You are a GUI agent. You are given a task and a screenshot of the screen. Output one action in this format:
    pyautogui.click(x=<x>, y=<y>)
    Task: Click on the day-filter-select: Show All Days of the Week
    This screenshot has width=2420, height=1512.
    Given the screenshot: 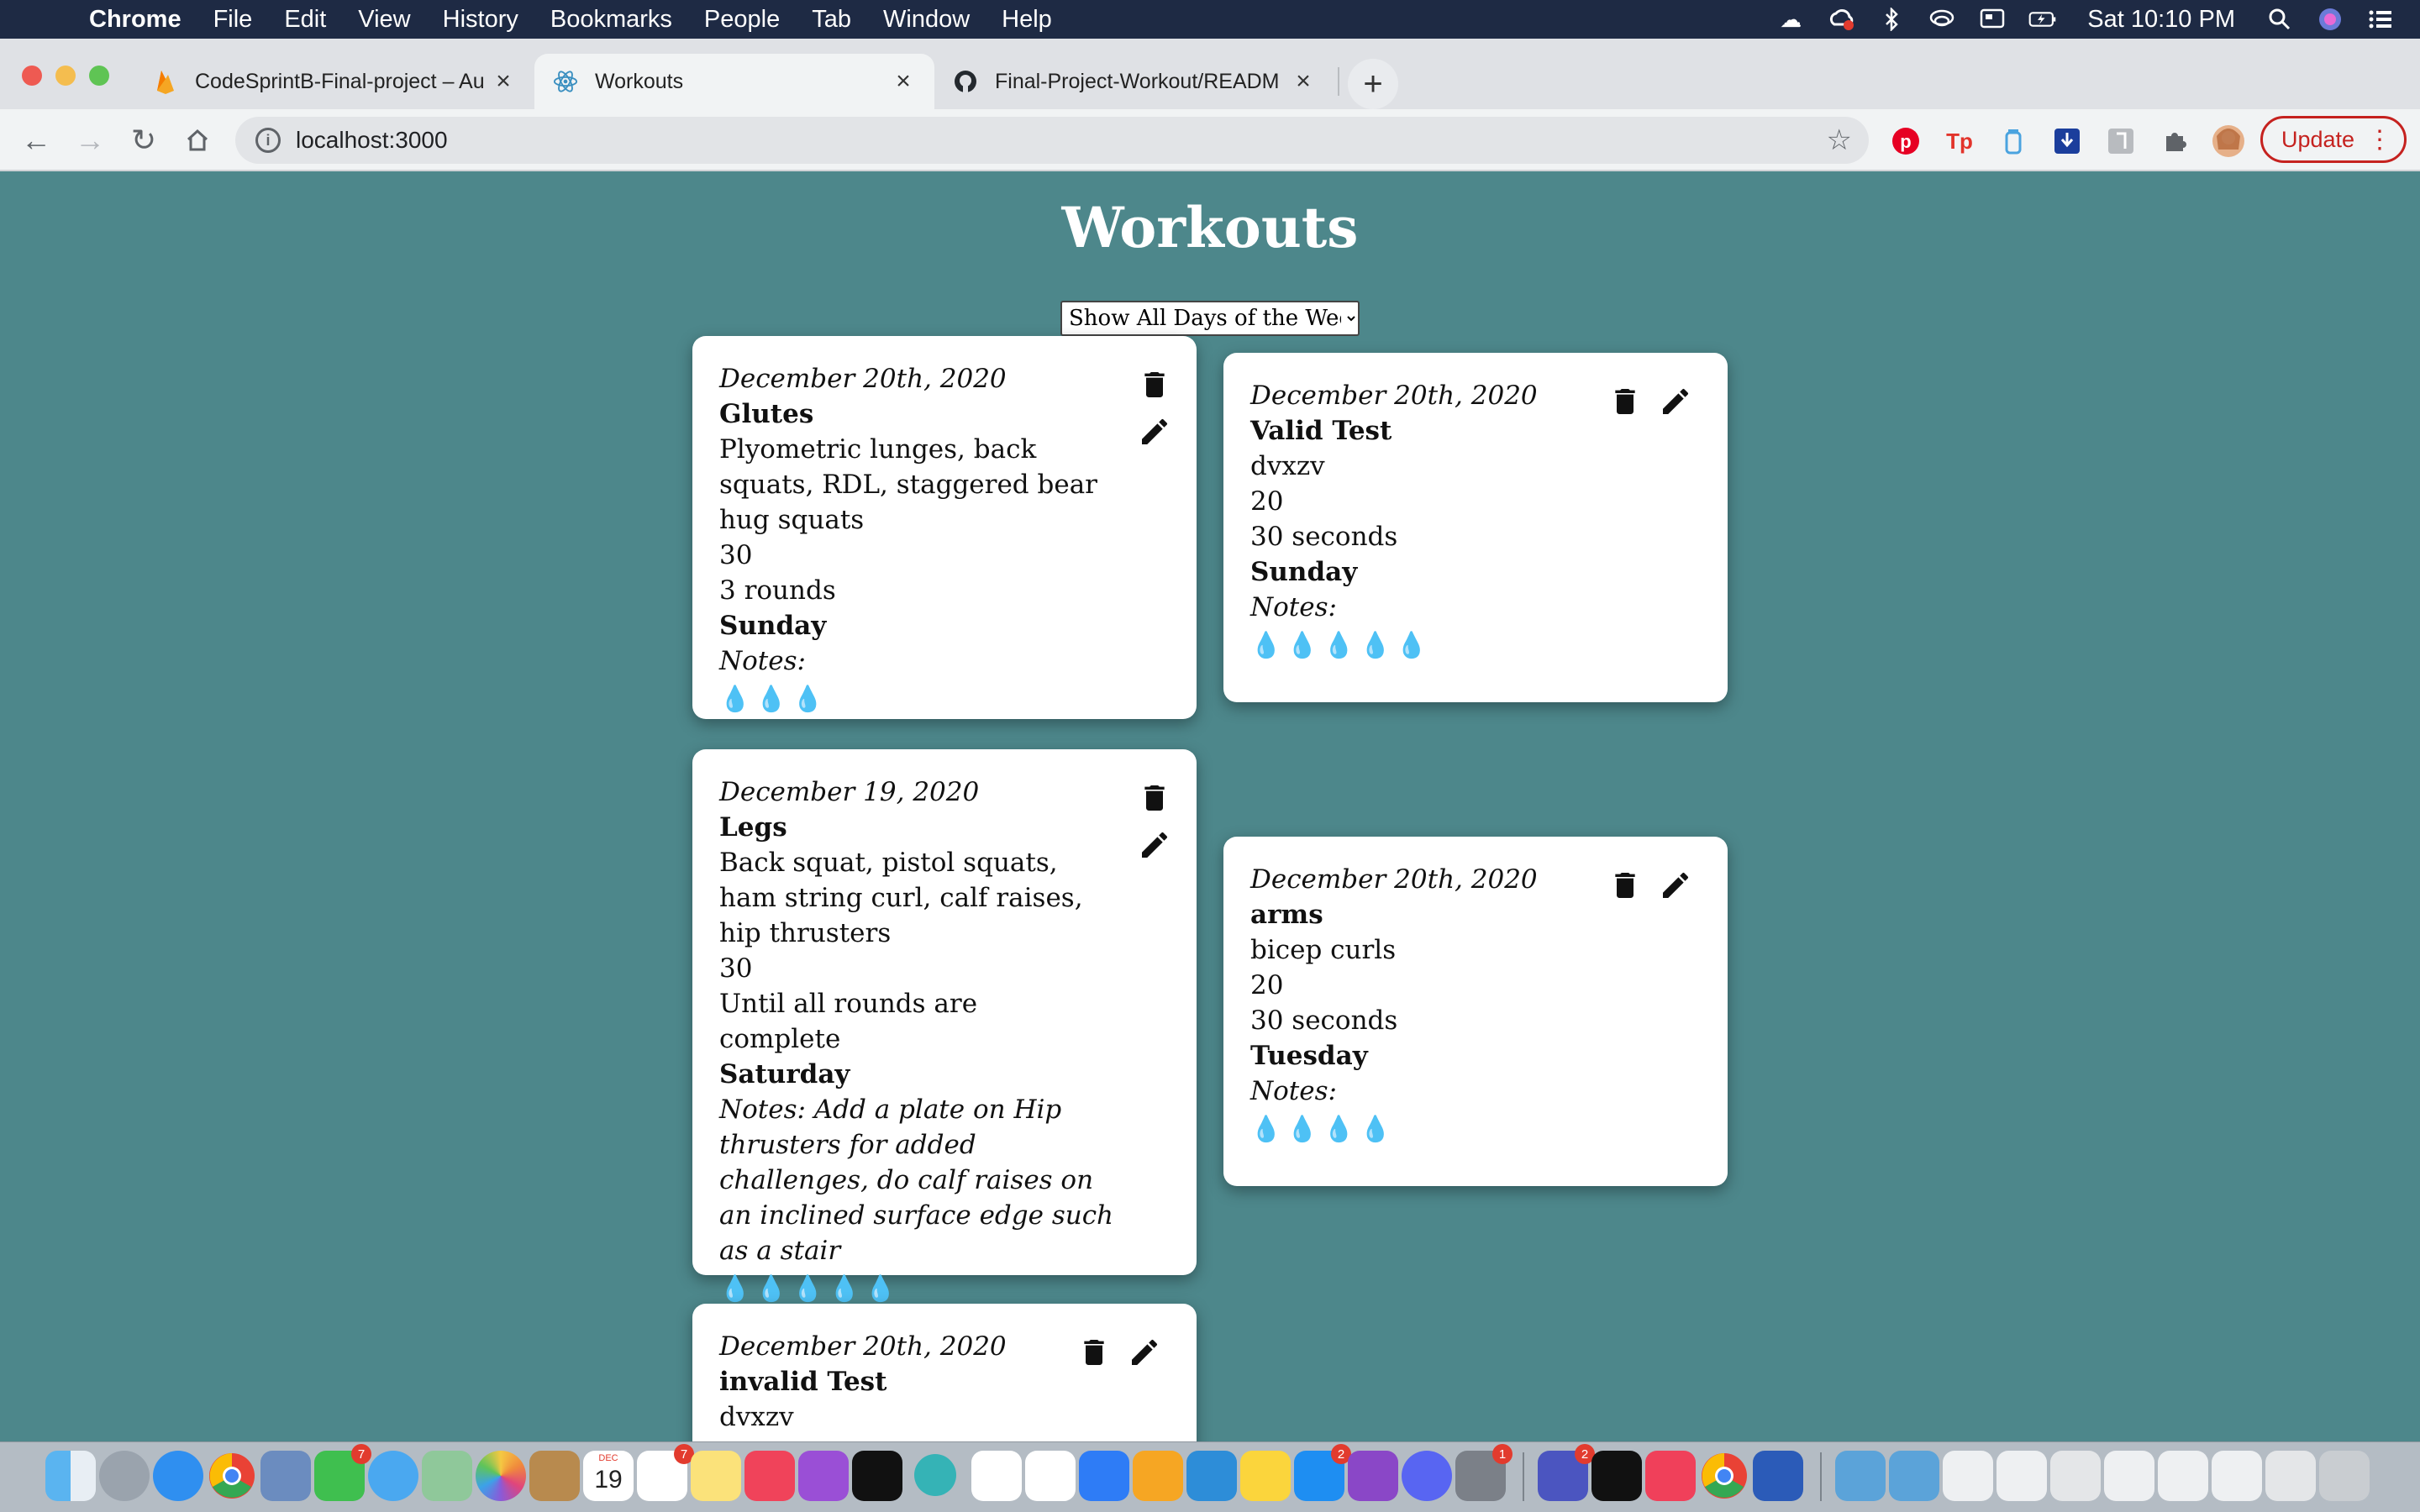 What is the action you would take?
    pyautogui.click(x=1210, y=318)
    